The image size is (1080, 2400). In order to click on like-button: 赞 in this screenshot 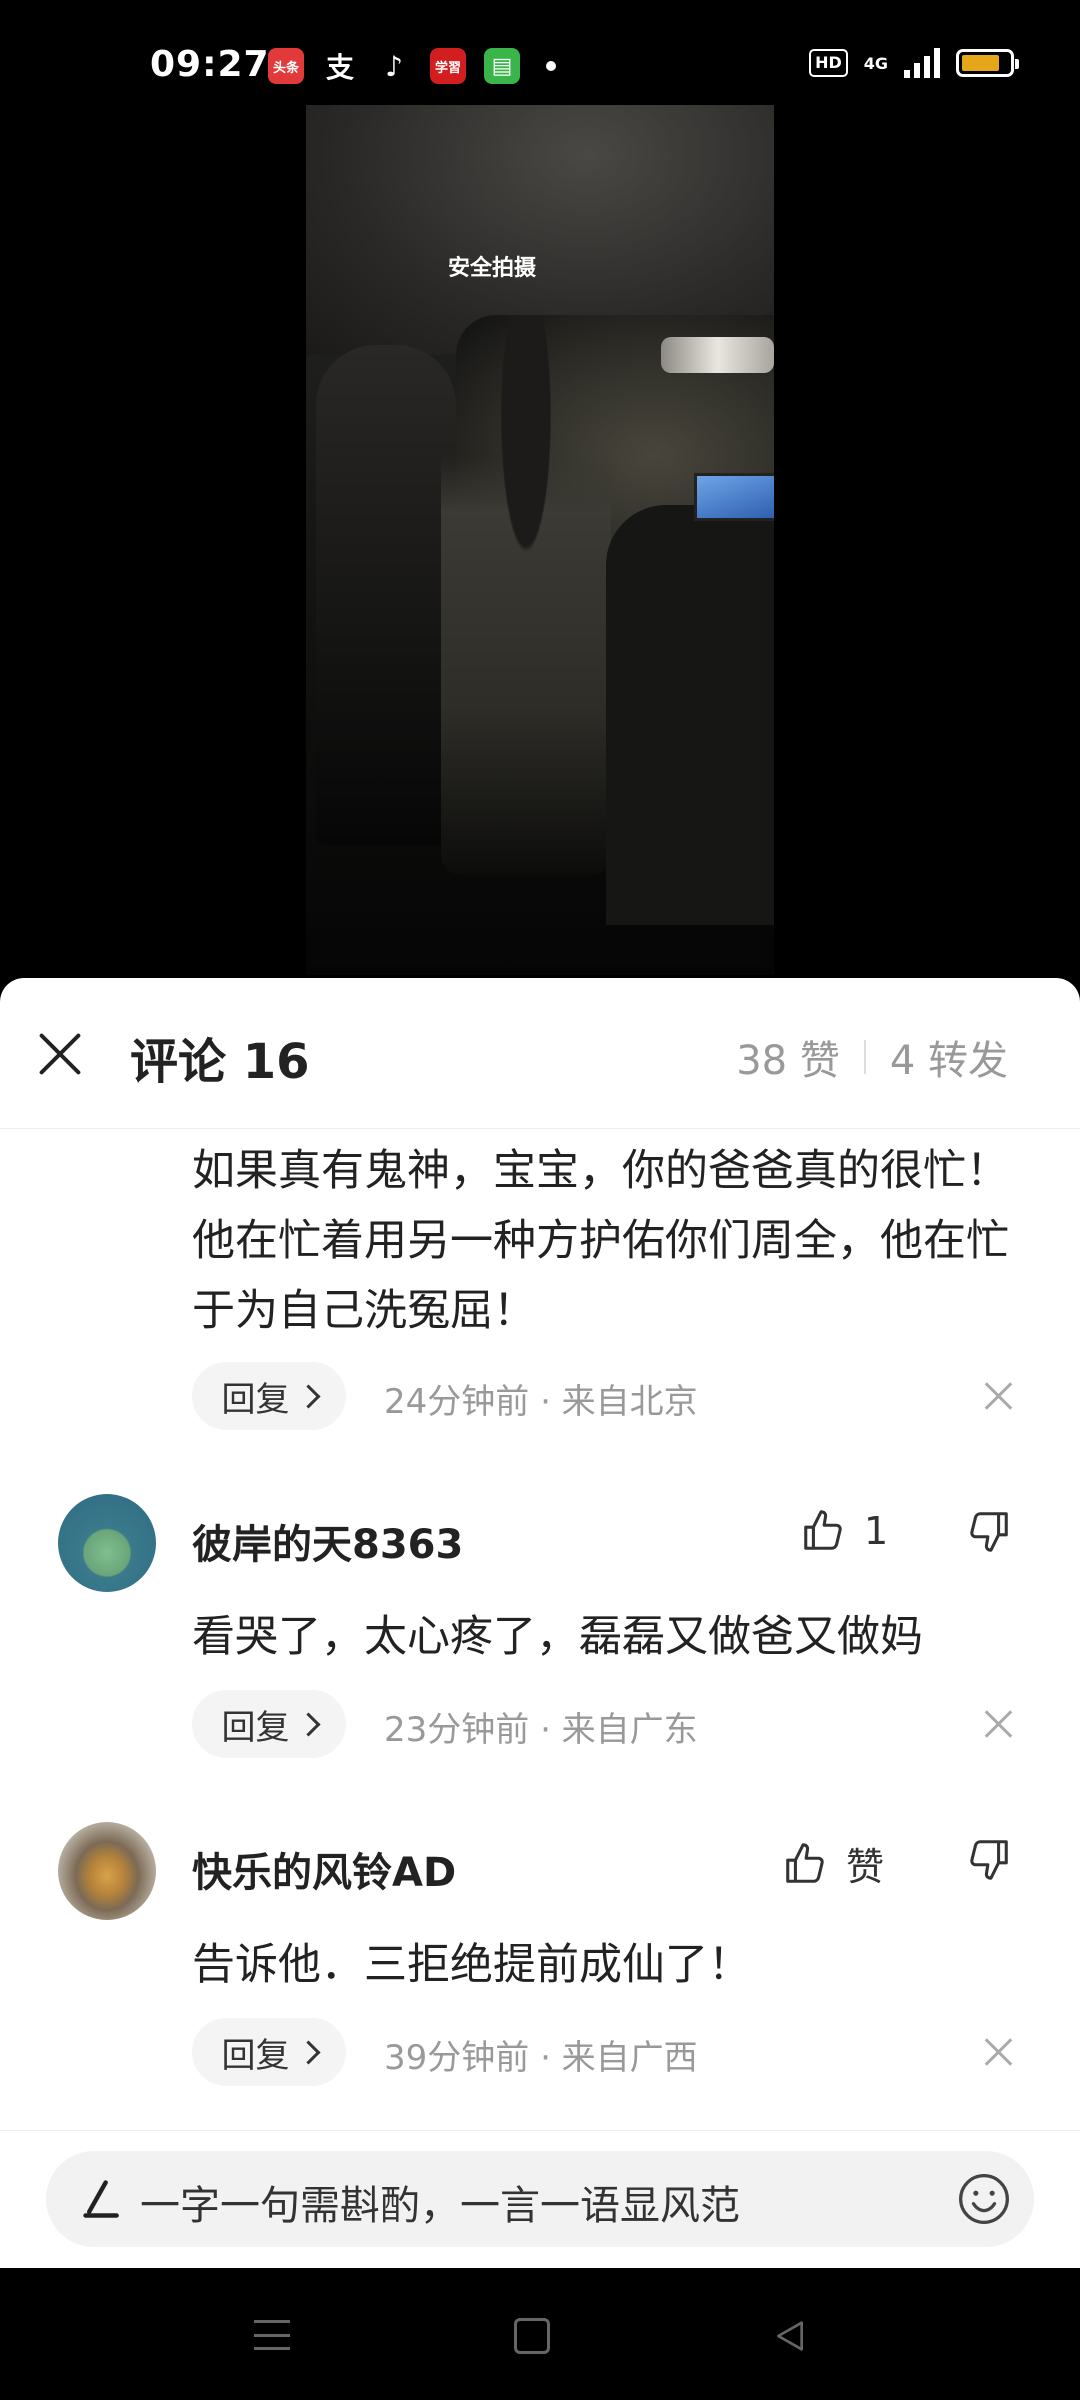, I will do `click(833, 1863)`.